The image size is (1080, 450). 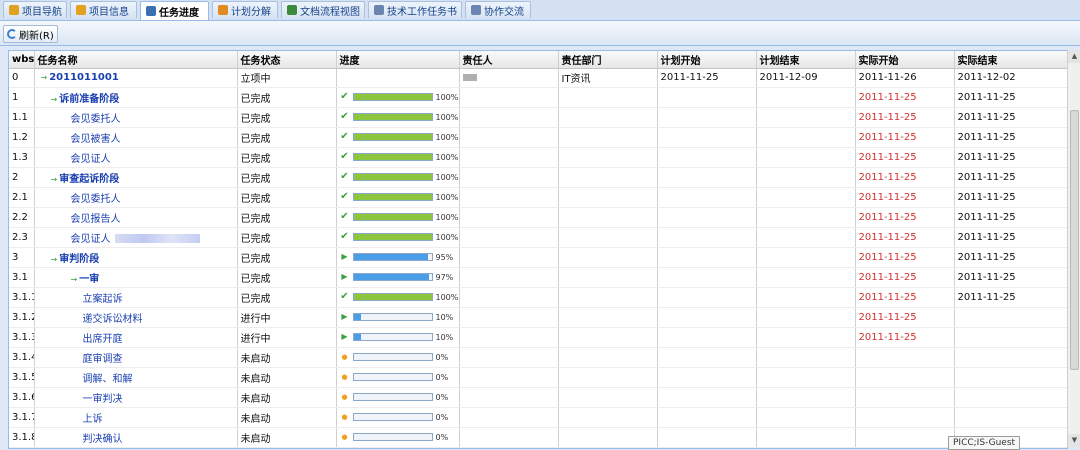 What do you see at coordinates (103, 299) in the screenshot?
I see `task-name-link: 立案起诉` at bounding box center [103, 299].